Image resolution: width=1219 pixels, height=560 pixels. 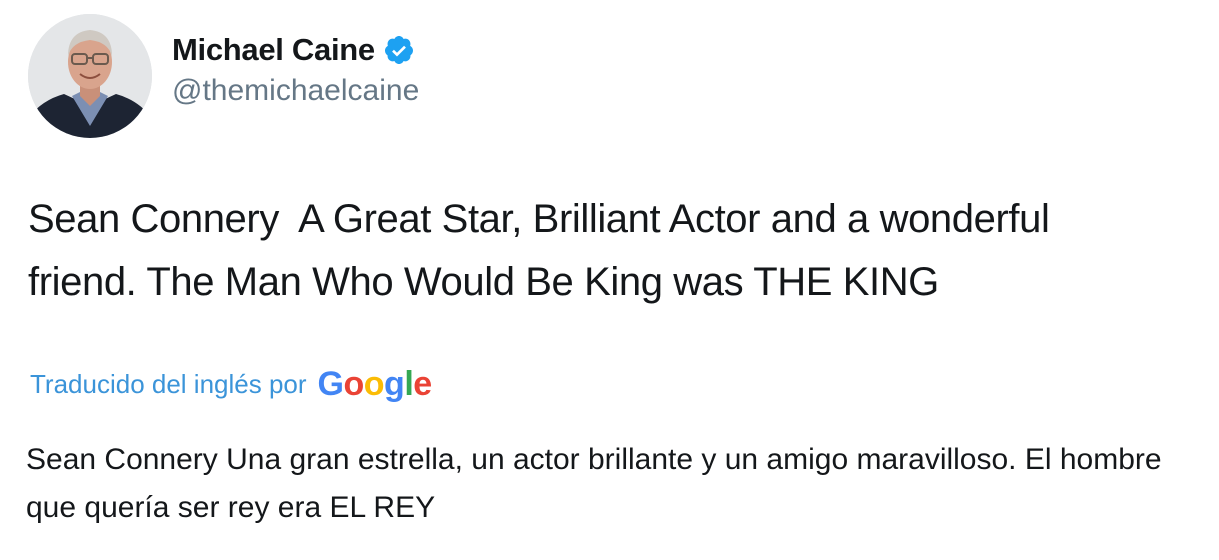 What do you see at coordinates (295, 91) in the screenshot?
I see `username-handle: @themichaelcaine` at bounding box center [295, 91].